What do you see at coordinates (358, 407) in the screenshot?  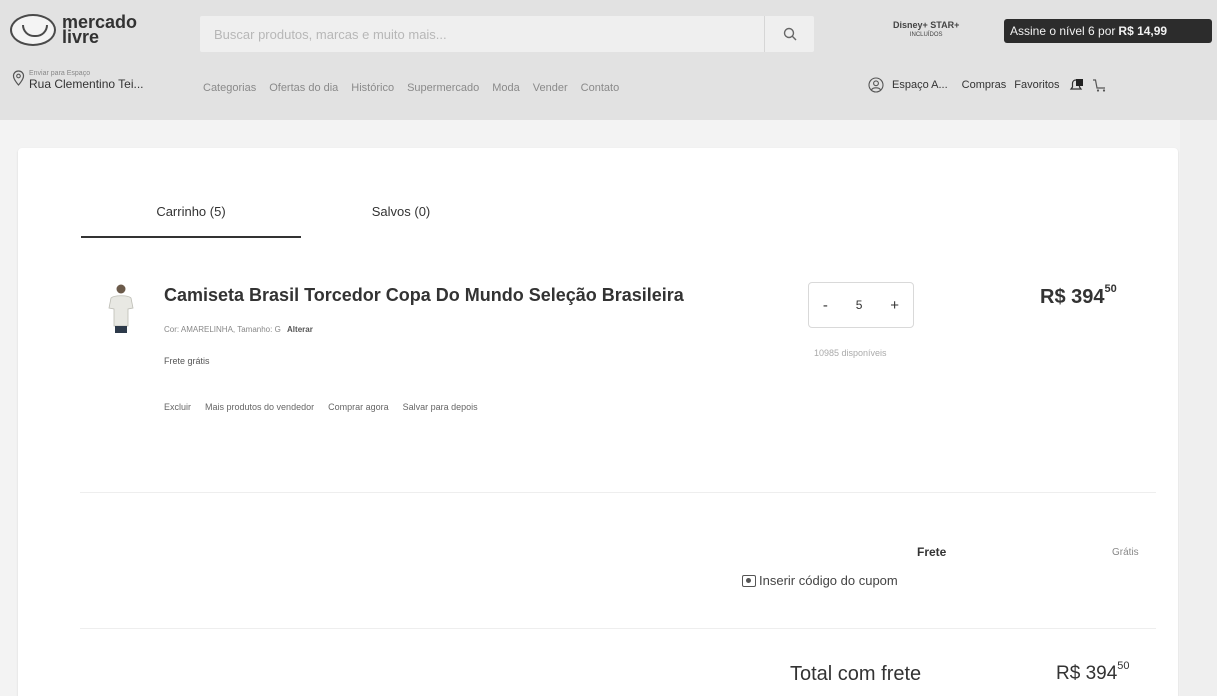 I see `buy-now-link: Comprar agora` at bounding box center [358, 407].